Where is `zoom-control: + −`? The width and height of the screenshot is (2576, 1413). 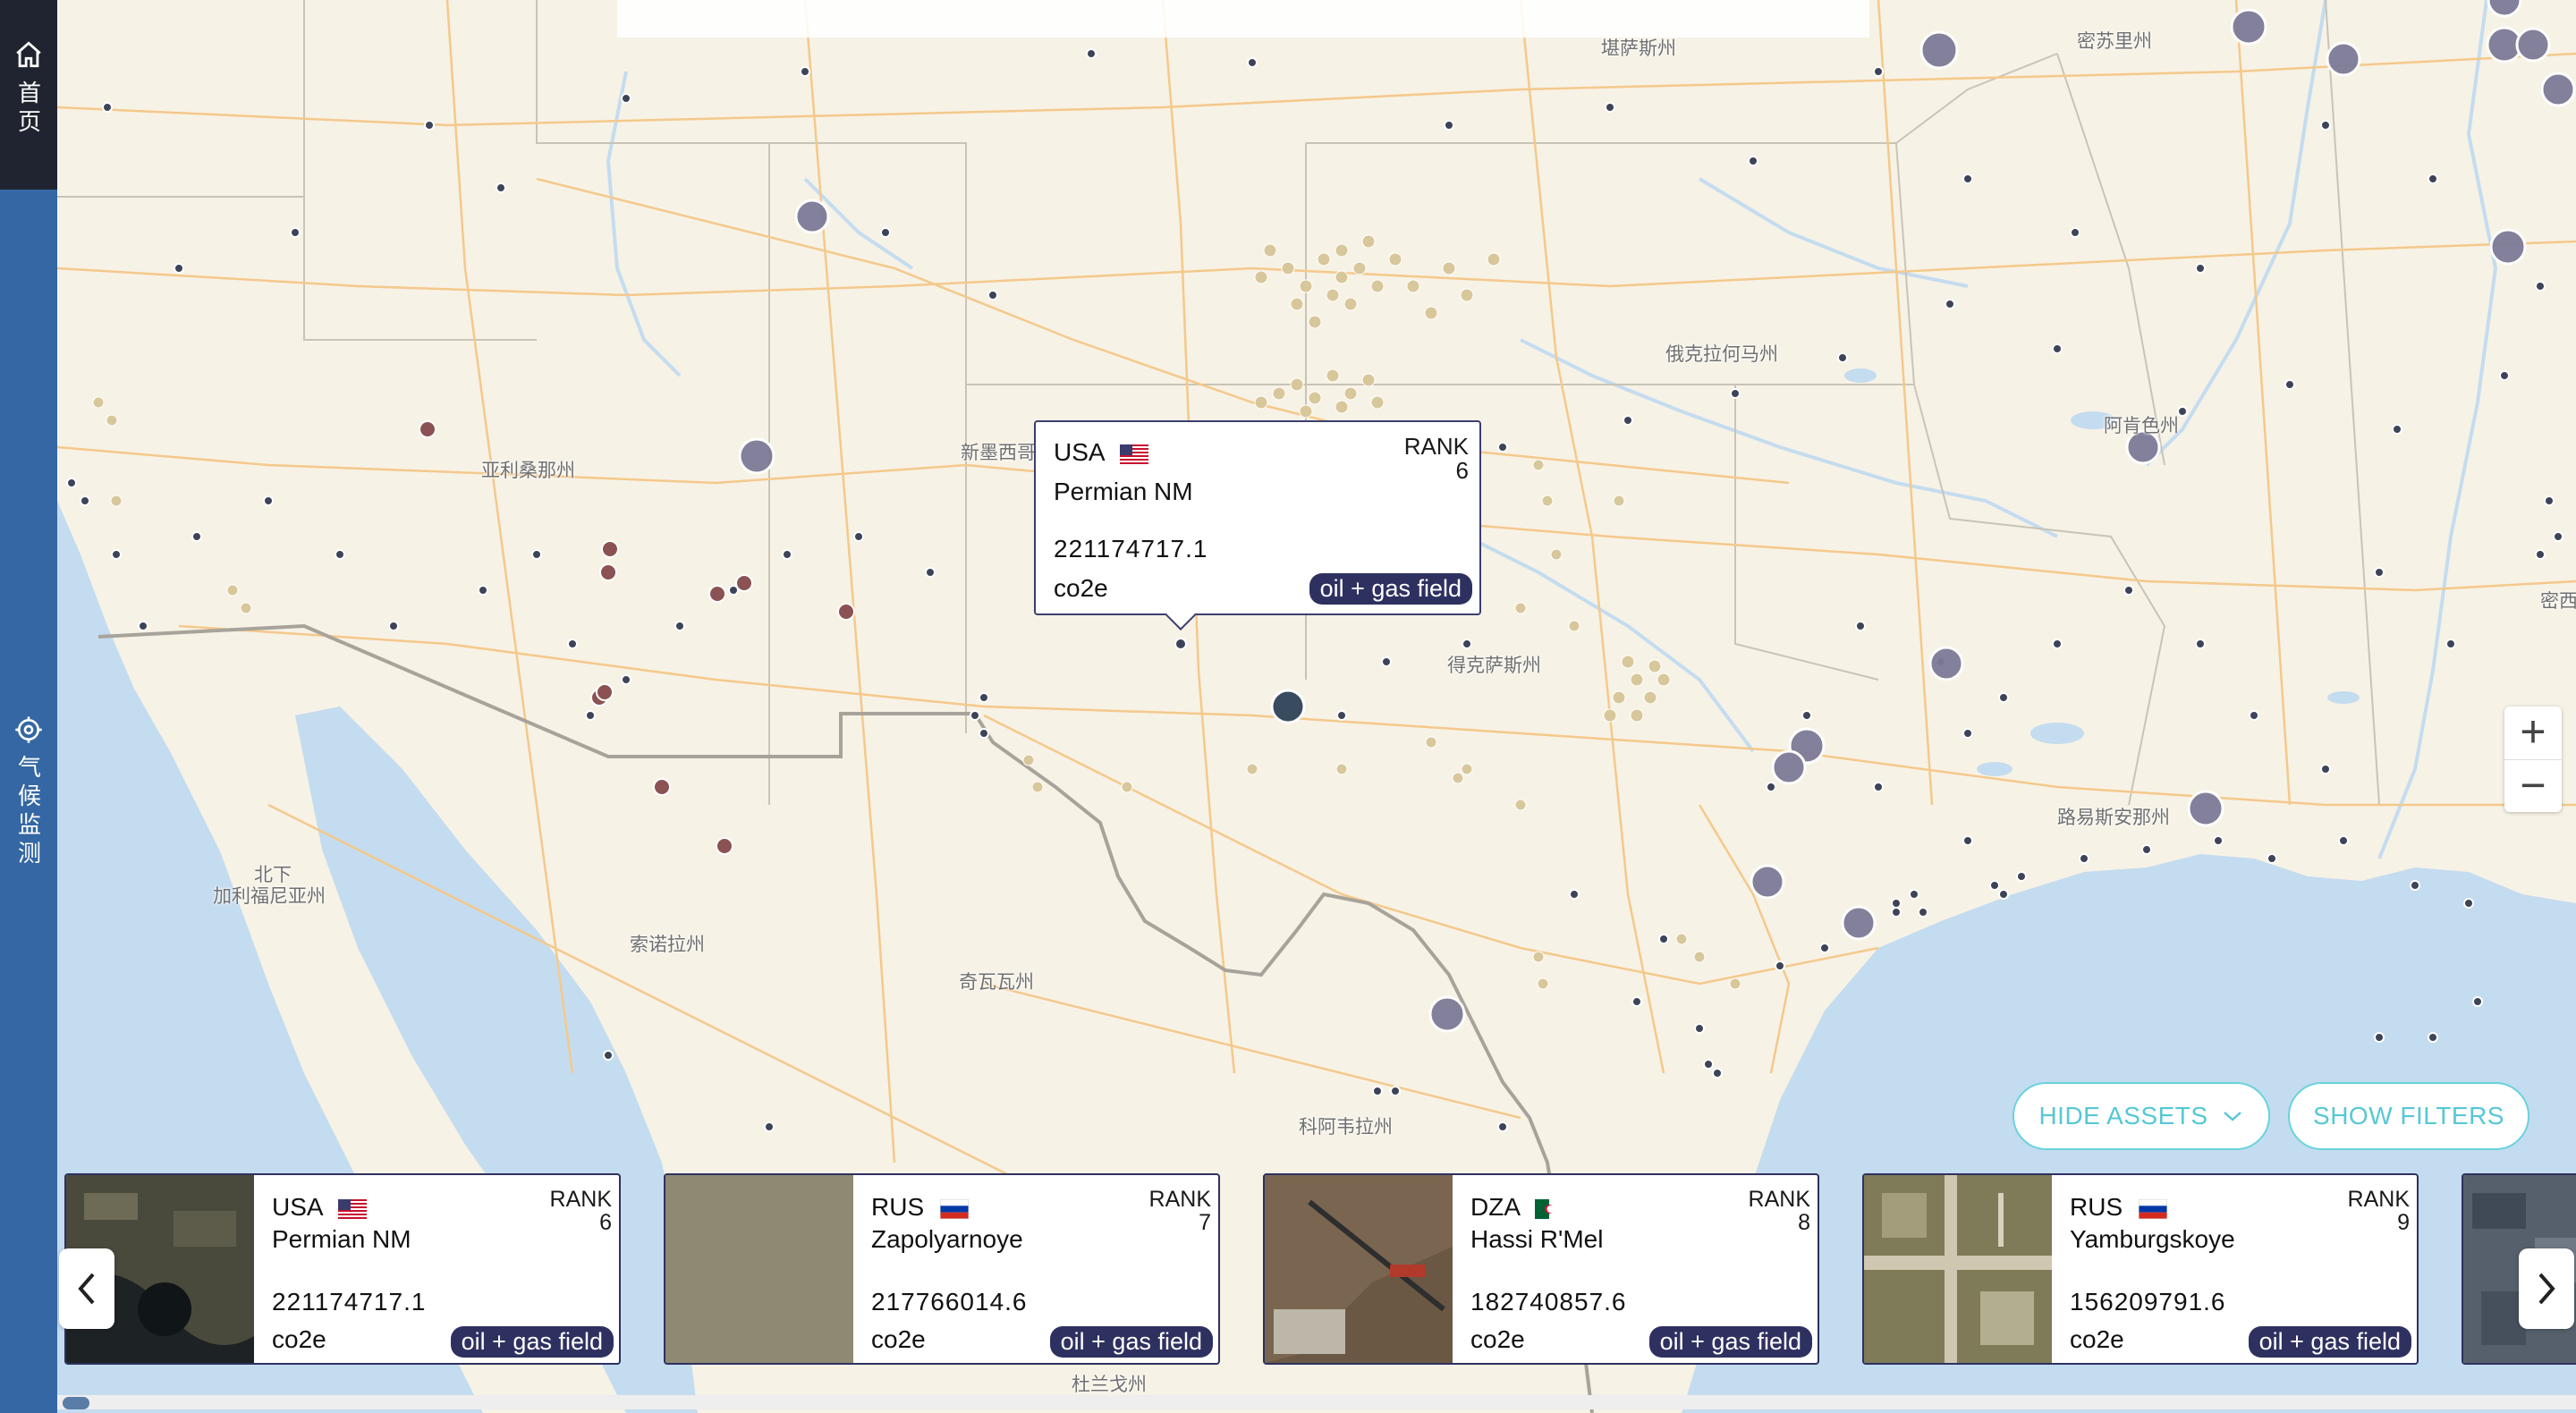 zoom-control: + − is located at coordinates (2533, 759).